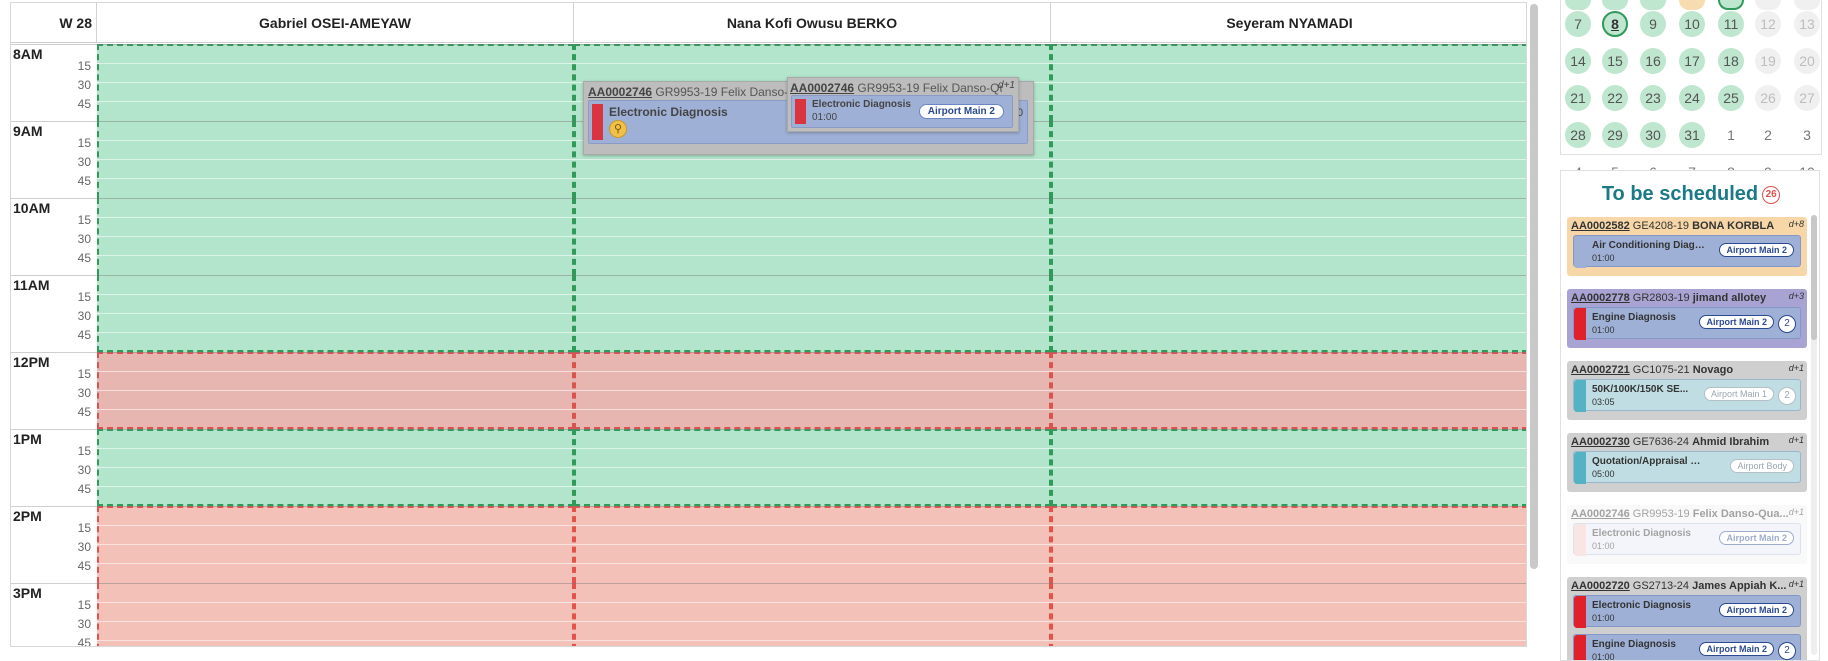  I want to click on mini-calendar-day: 19, so click(1768, 61).